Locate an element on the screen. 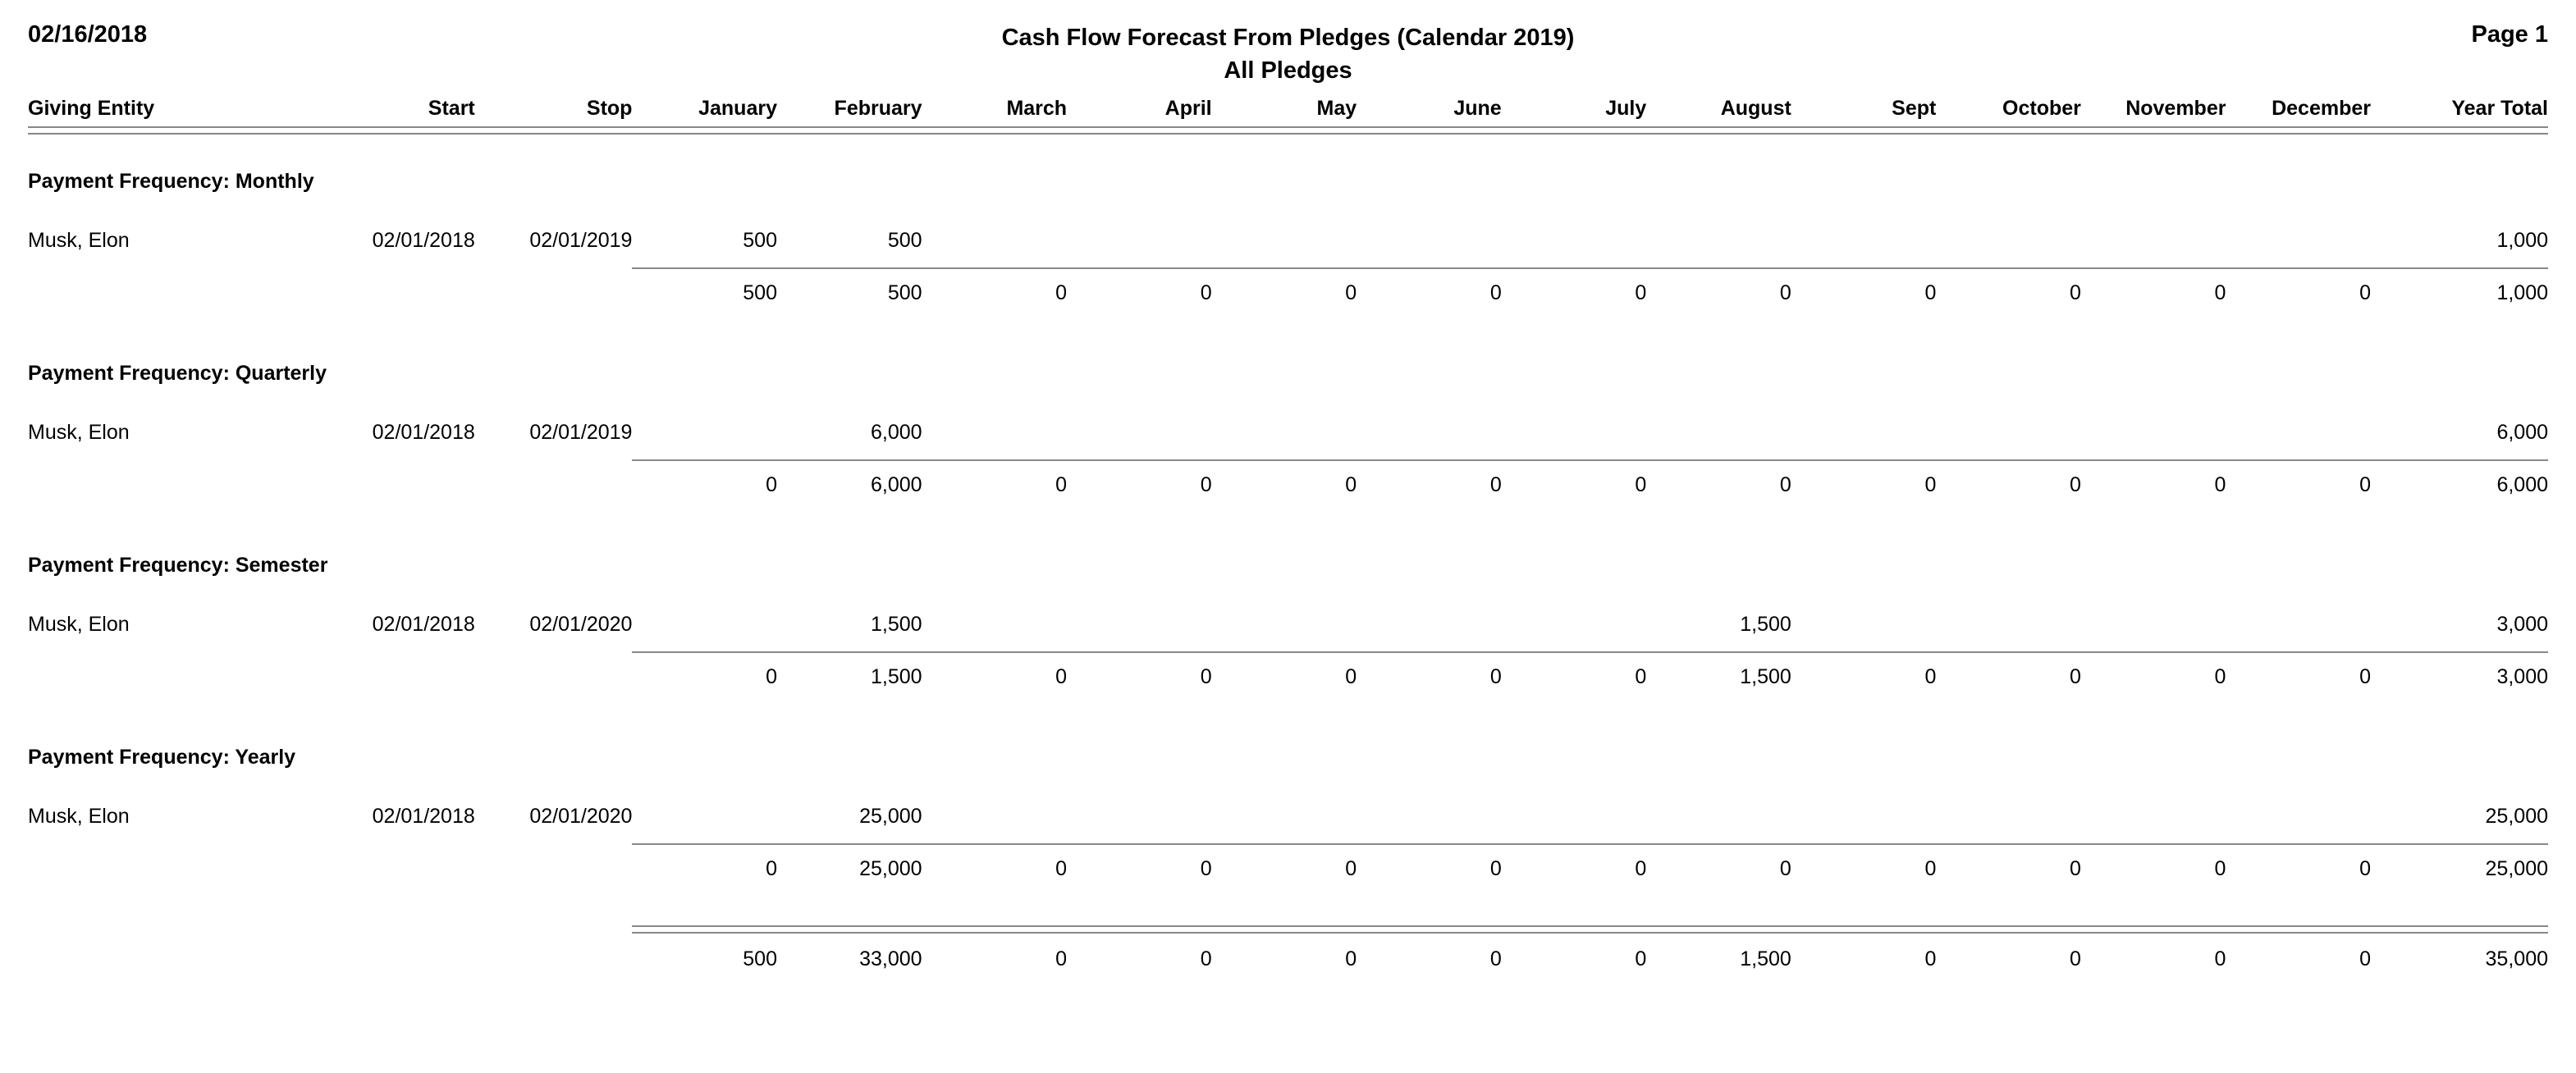 This screenshot has width=2576, height=1073. column-header-may: May is located at coordinates (1284, 116).